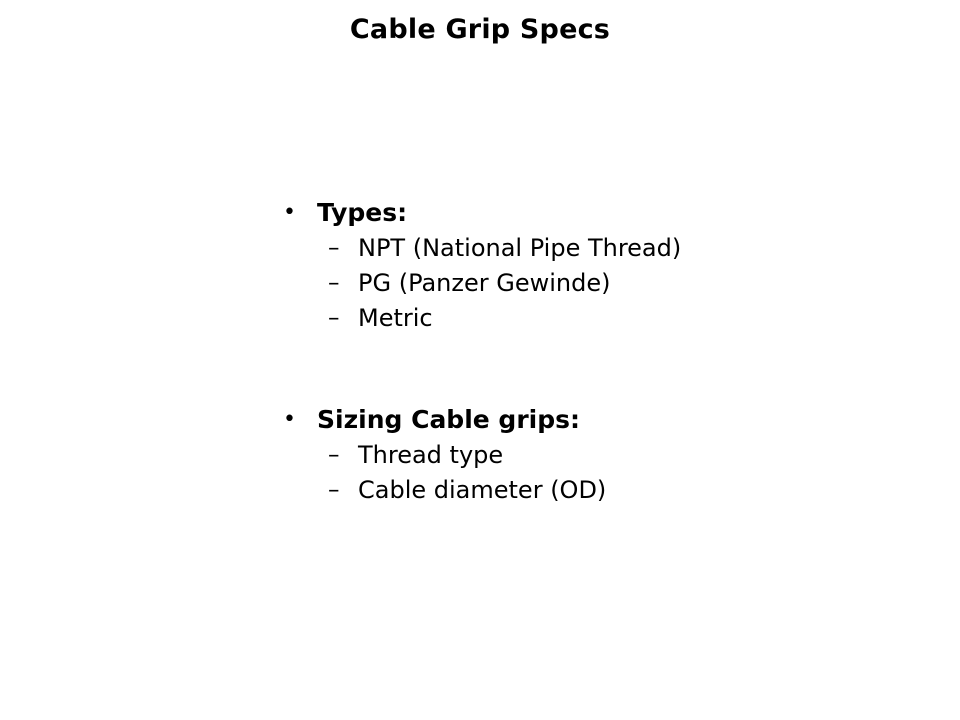  What do you see at coordinates (578, 319) in the screenshot?
I see `bullet-level2-item: – Metric` at bounding box center [578, 319].